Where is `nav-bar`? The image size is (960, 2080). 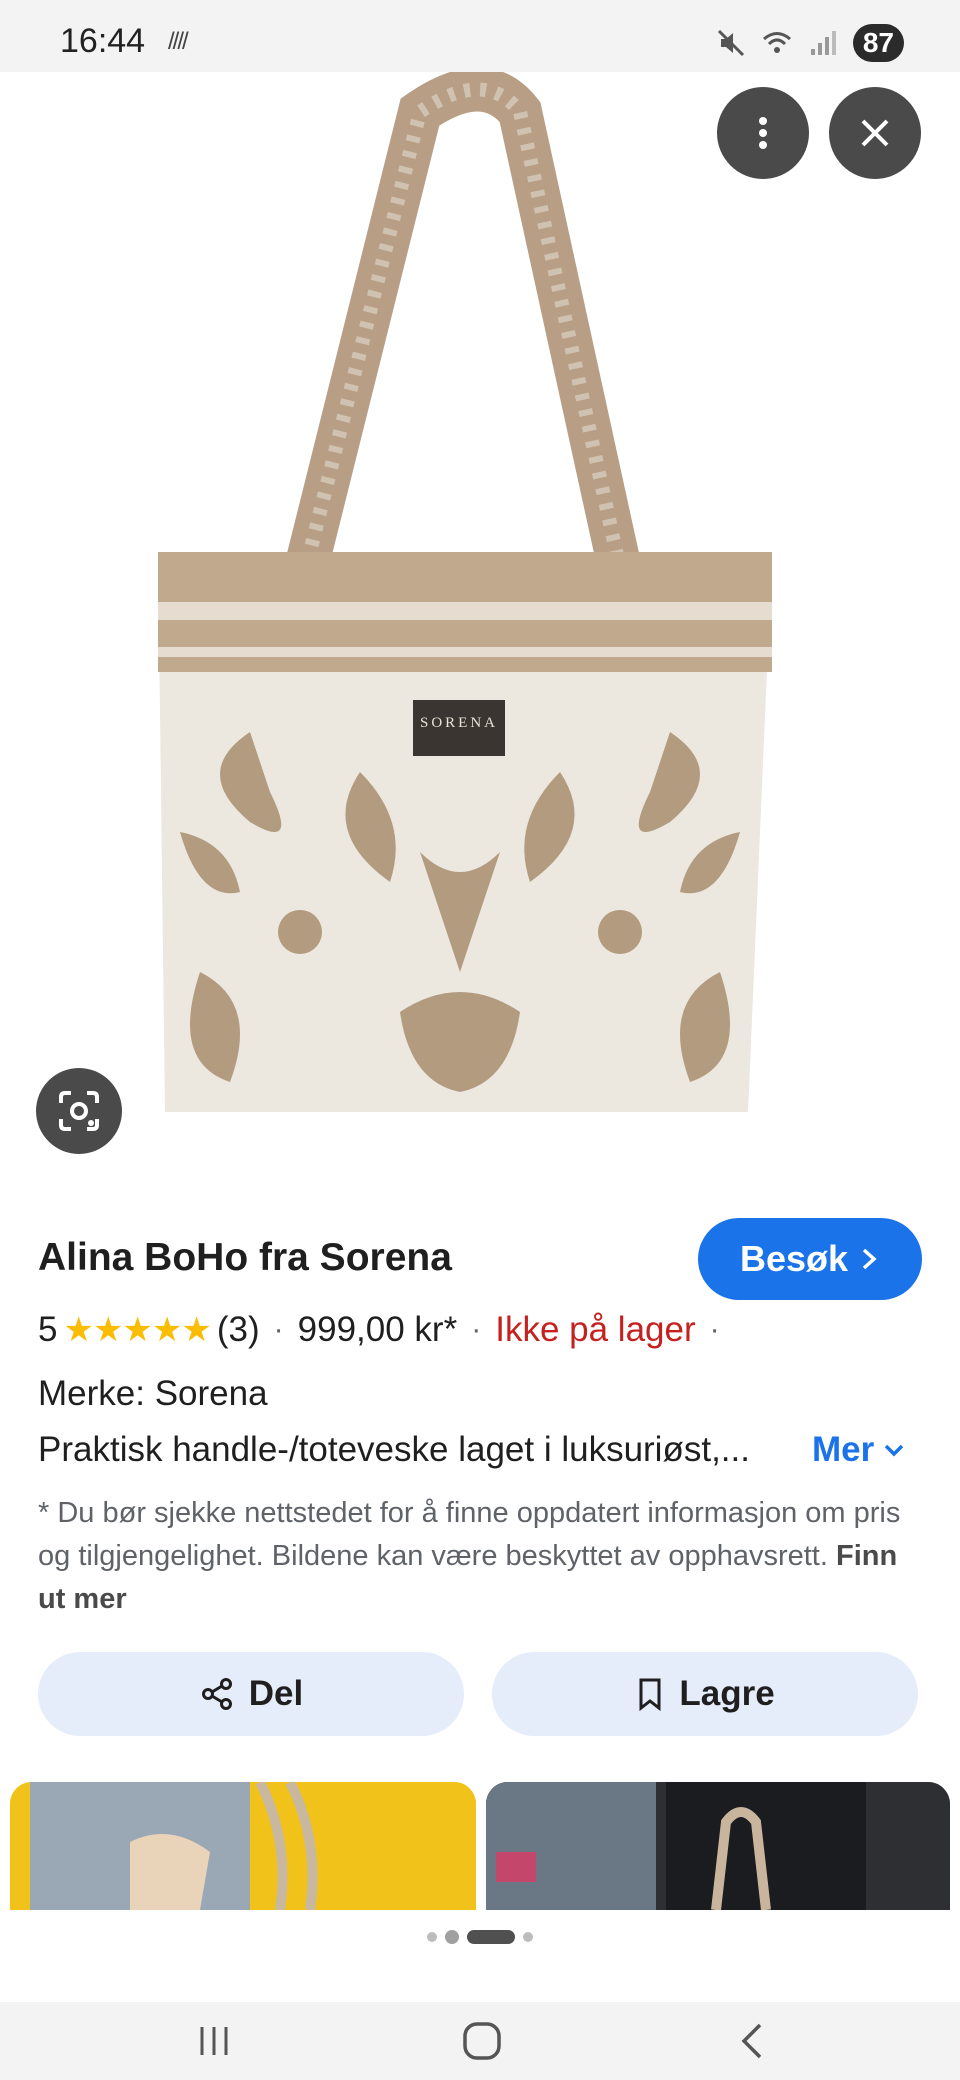 nav-bar is located at coordinates (480, 2041).